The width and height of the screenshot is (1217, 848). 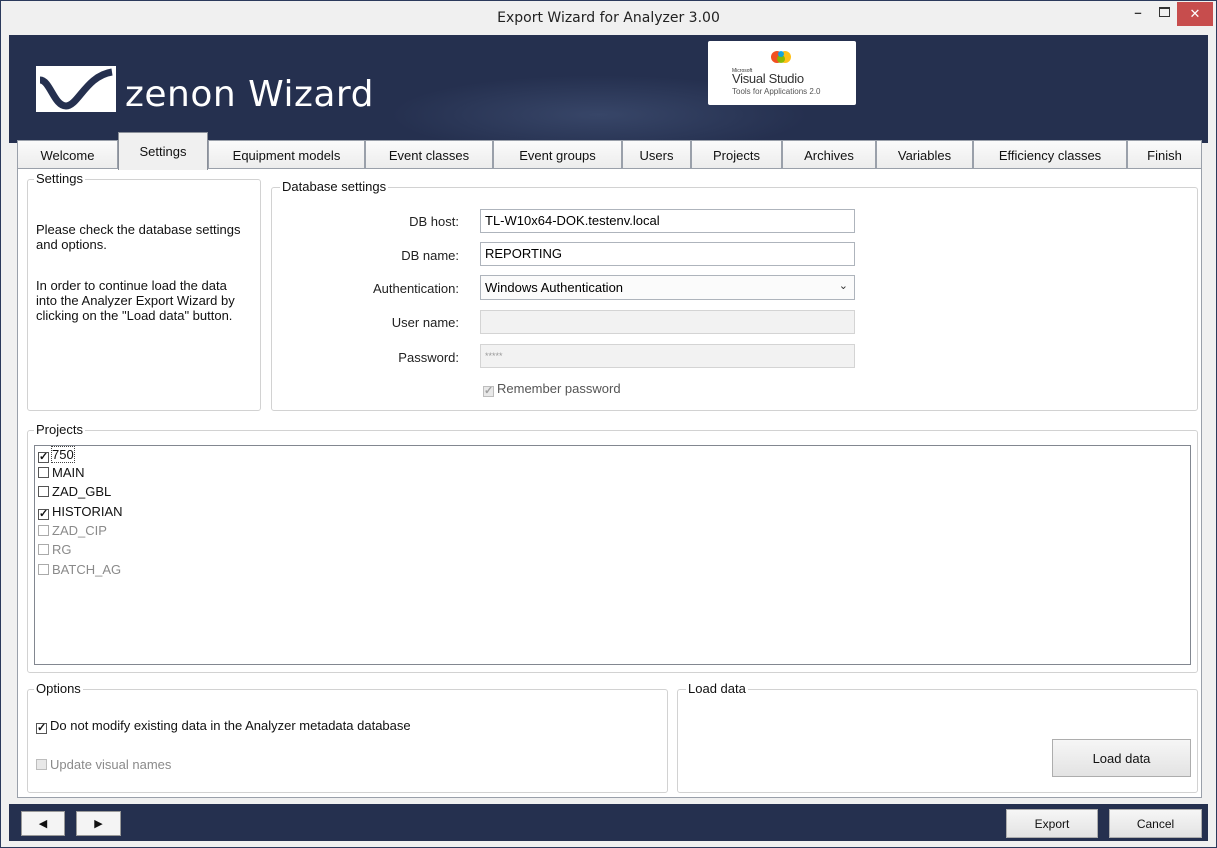 What do you see at coordinates (667, 287) in the screenshot?
I see `authentication-select: Windows Authentication ⌄` at bounding box center [667, 287].